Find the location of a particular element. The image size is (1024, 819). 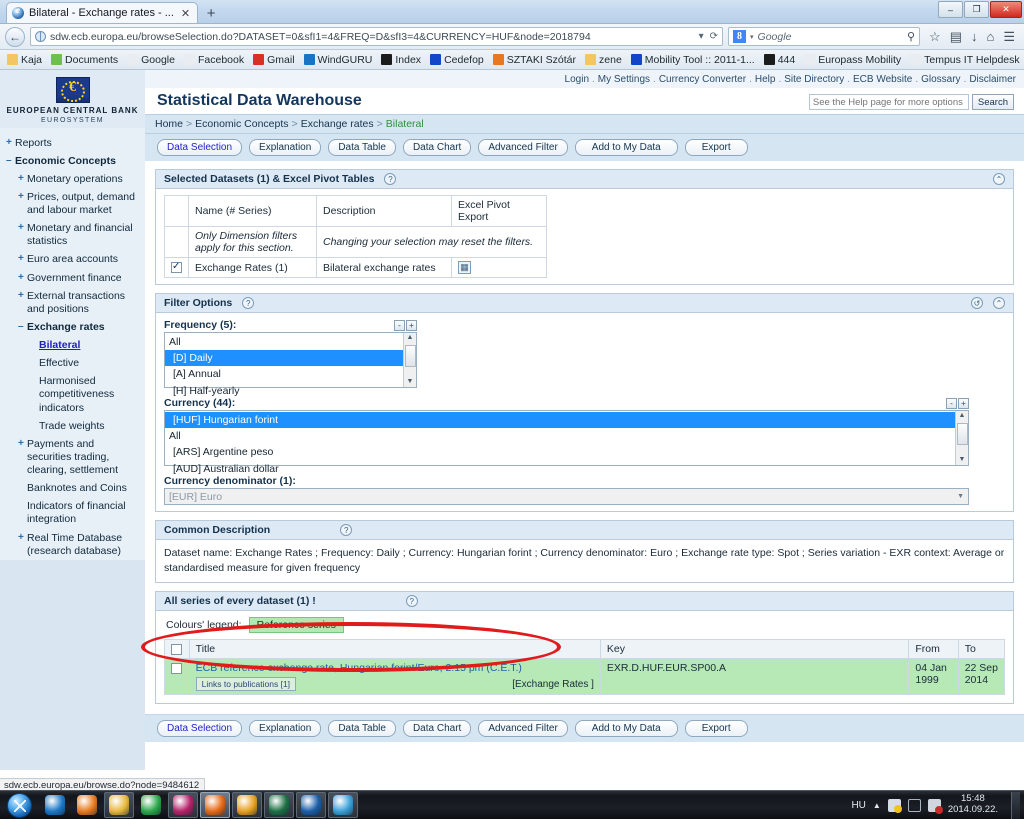

list-item: [A] Annual is located at coordinates (290, 374).